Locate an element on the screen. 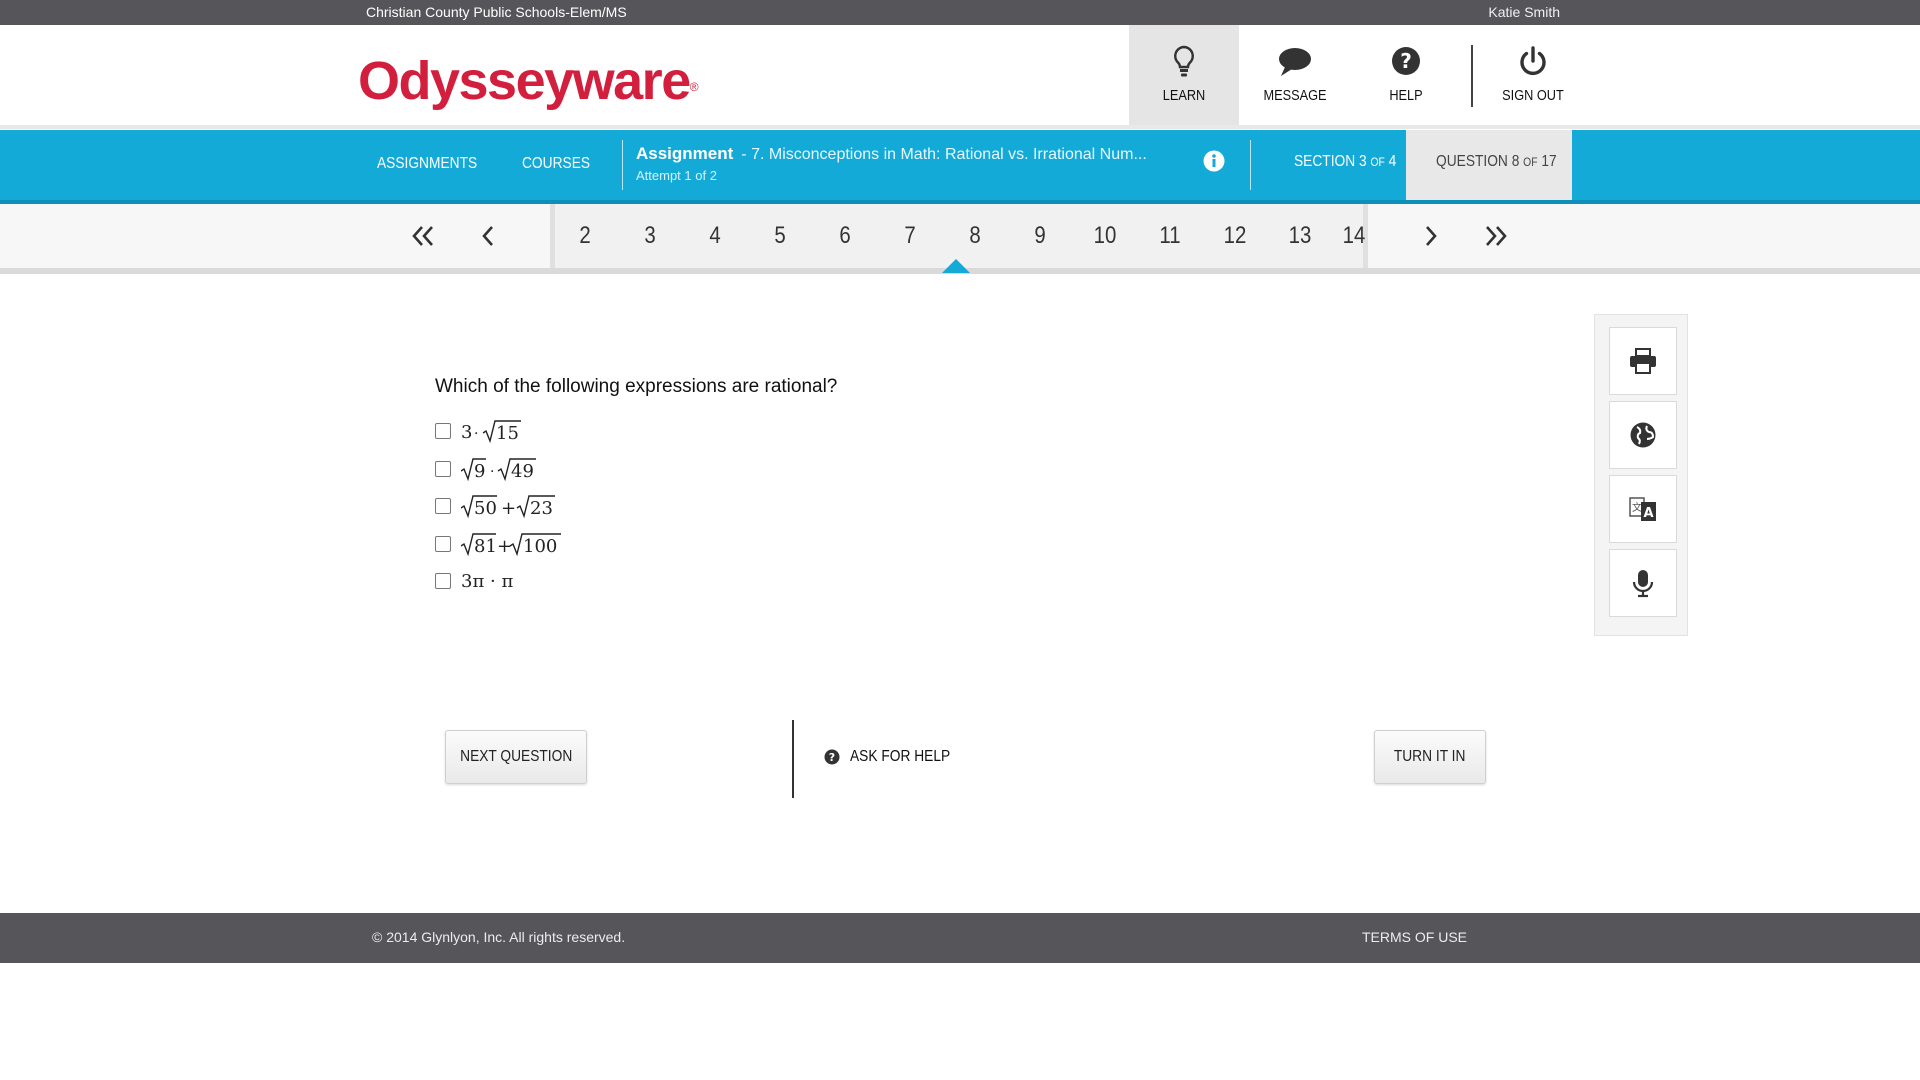  page-number: 4 is located at coordinates (715, 236).